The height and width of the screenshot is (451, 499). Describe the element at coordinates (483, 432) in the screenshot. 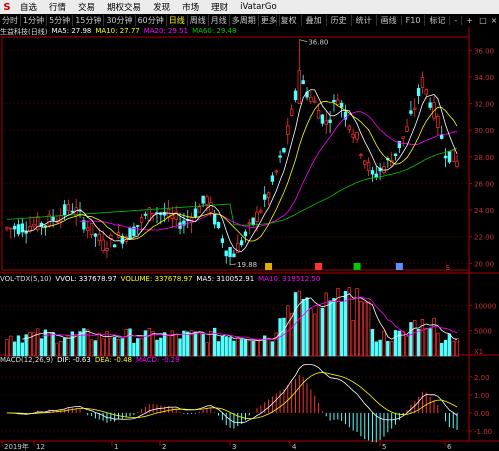

I see `macd-tick-label: -1.00` at that location.